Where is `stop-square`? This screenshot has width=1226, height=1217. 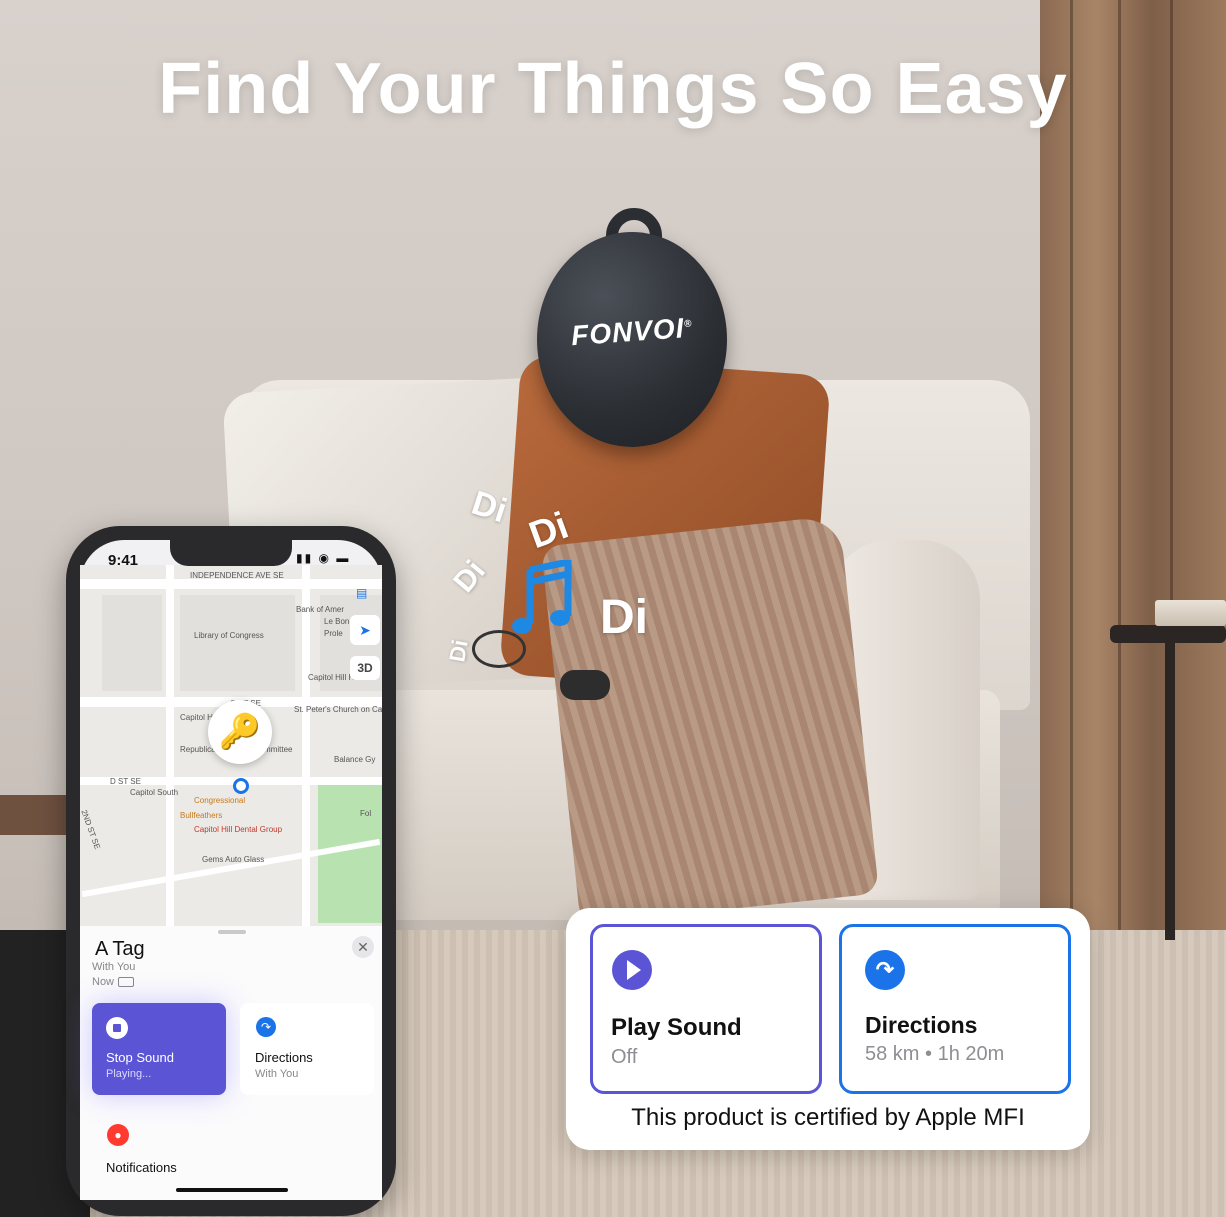 stop-square is located at coordinates (117, 1028).